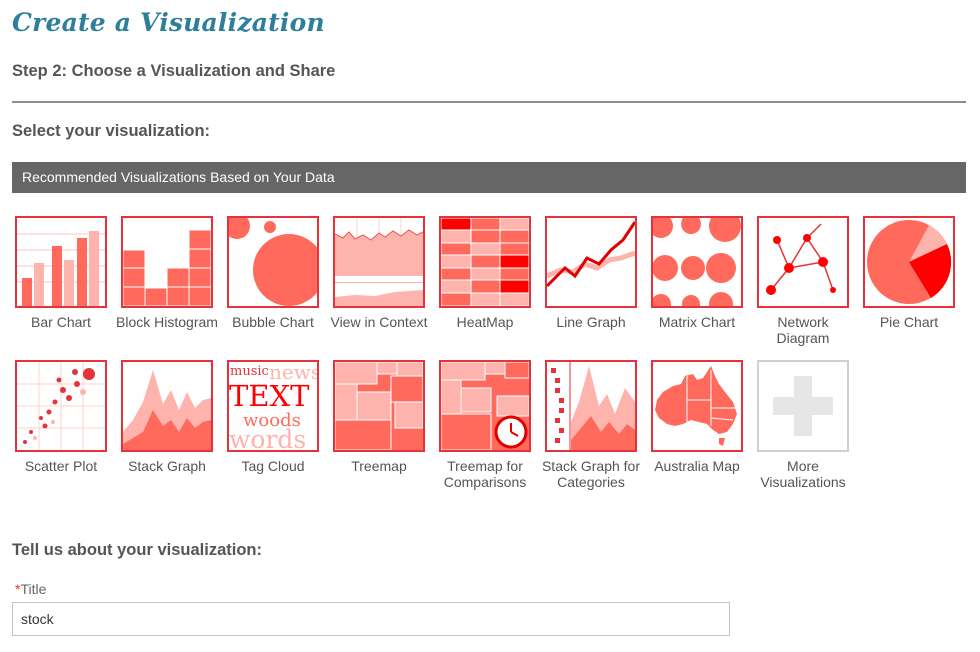 This screenshot has width=980, height=652. I want to click on viz-treemap-comparisons: Treemap for Comparisons, so click(485, 432).